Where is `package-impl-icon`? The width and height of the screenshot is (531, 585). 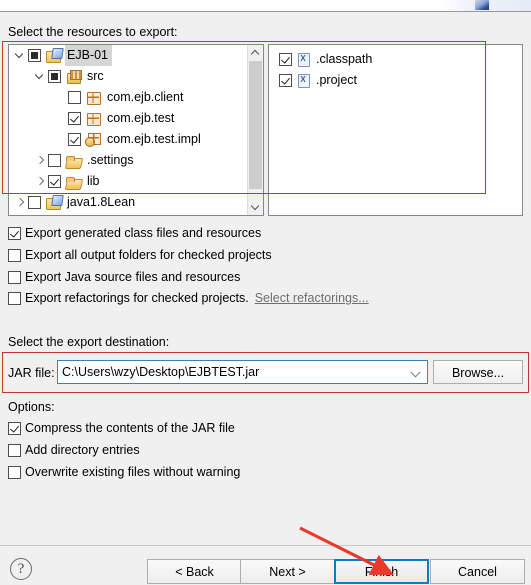 package-impl-icon is located at coordinates (93, 140).